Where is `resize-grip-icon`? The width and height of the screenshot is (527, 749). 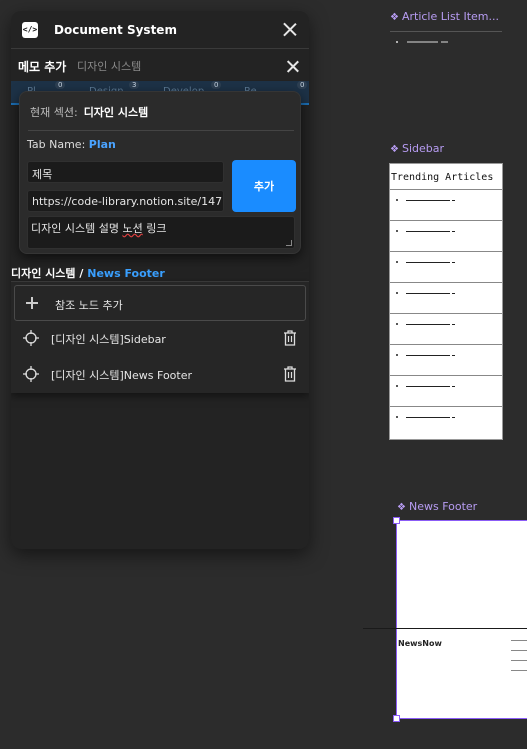
resize-grip-icon is located at coordinates (289, 243).